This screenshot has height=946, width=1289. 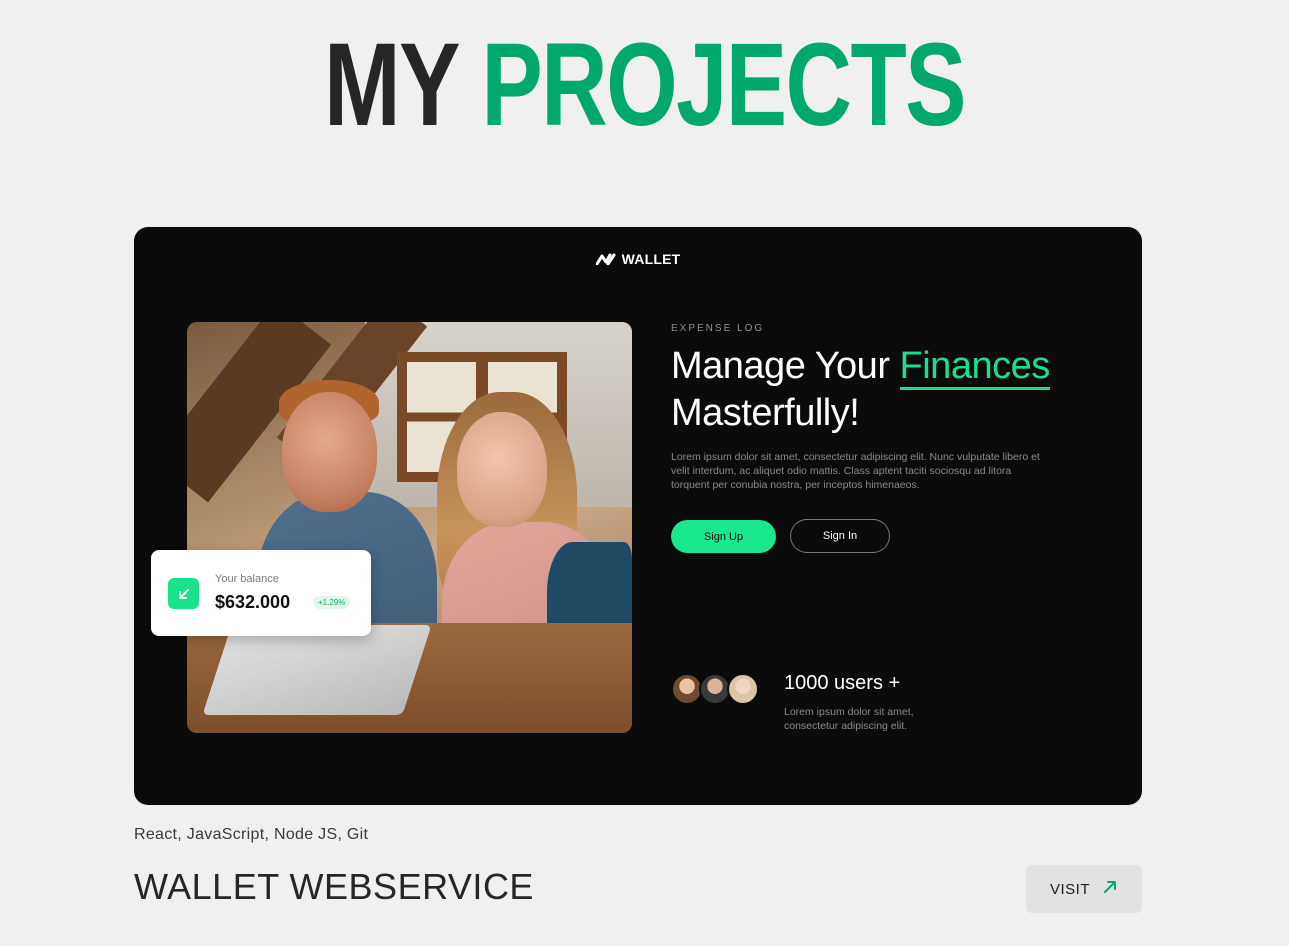 I want to click on users-count: 1000 users +, so click(x=842, y=683).